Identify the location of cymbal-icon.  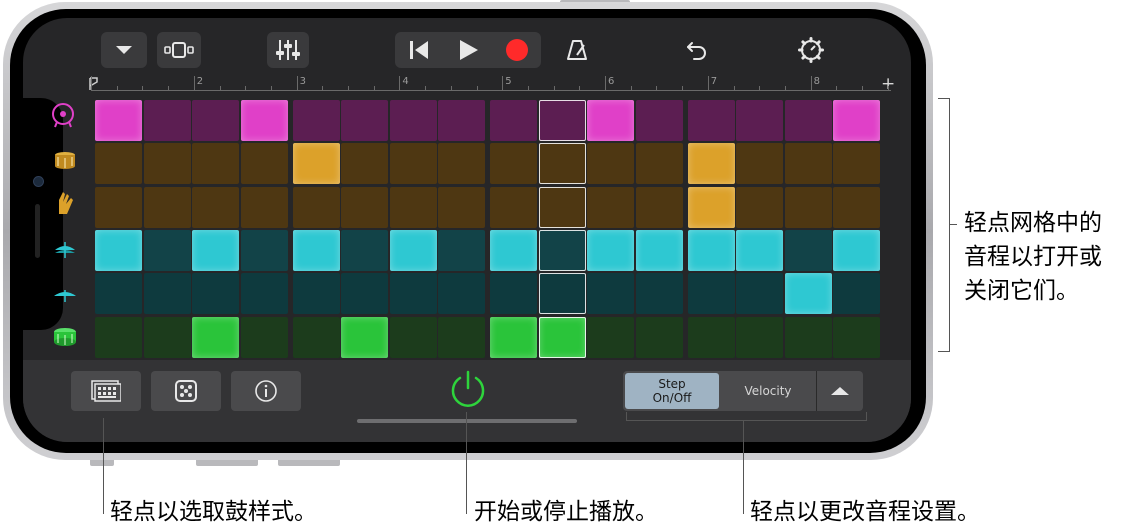
(65, 294).